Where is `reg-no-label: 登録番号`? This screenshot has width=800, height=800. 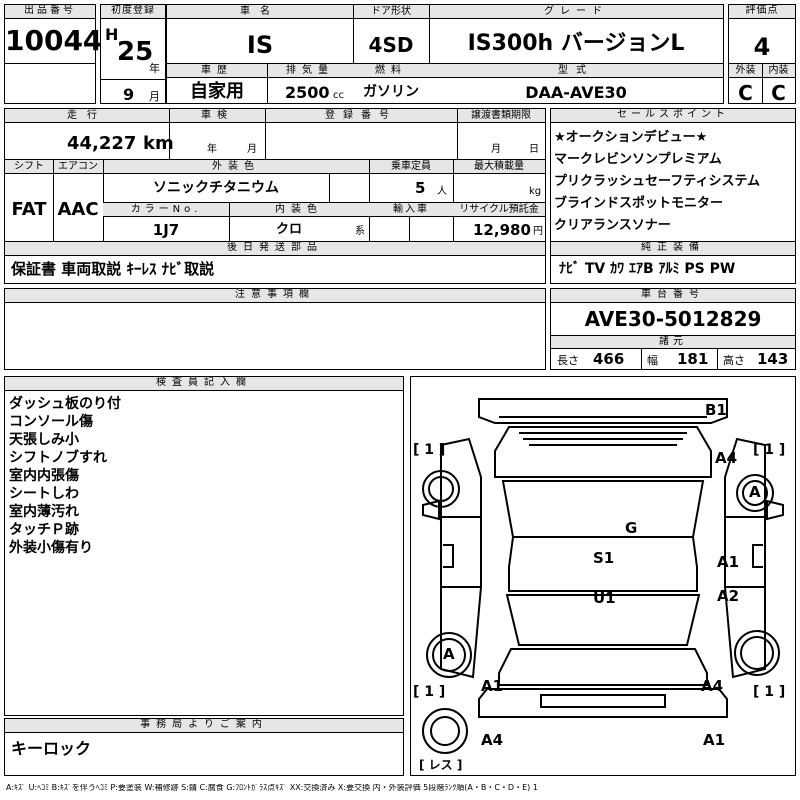 reg-no-label: 登録番号 is located at coordinates (361, 115).